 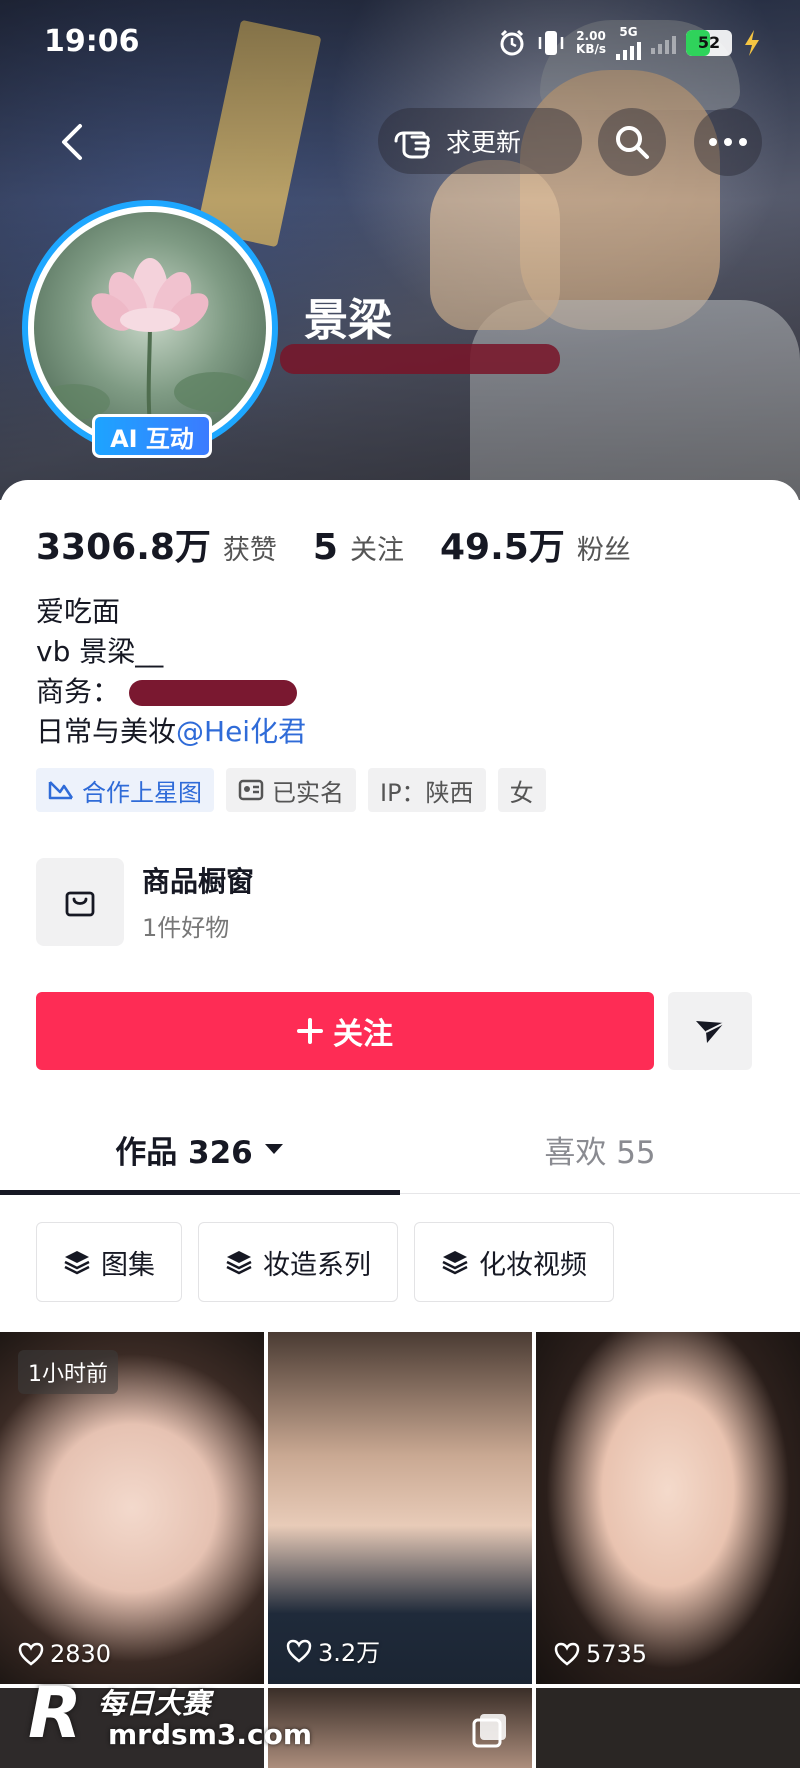 What do you see at coordinates (412, 145) in the screenshot?
I see `pointing-hand-icon` at bounding box center [412, 145].